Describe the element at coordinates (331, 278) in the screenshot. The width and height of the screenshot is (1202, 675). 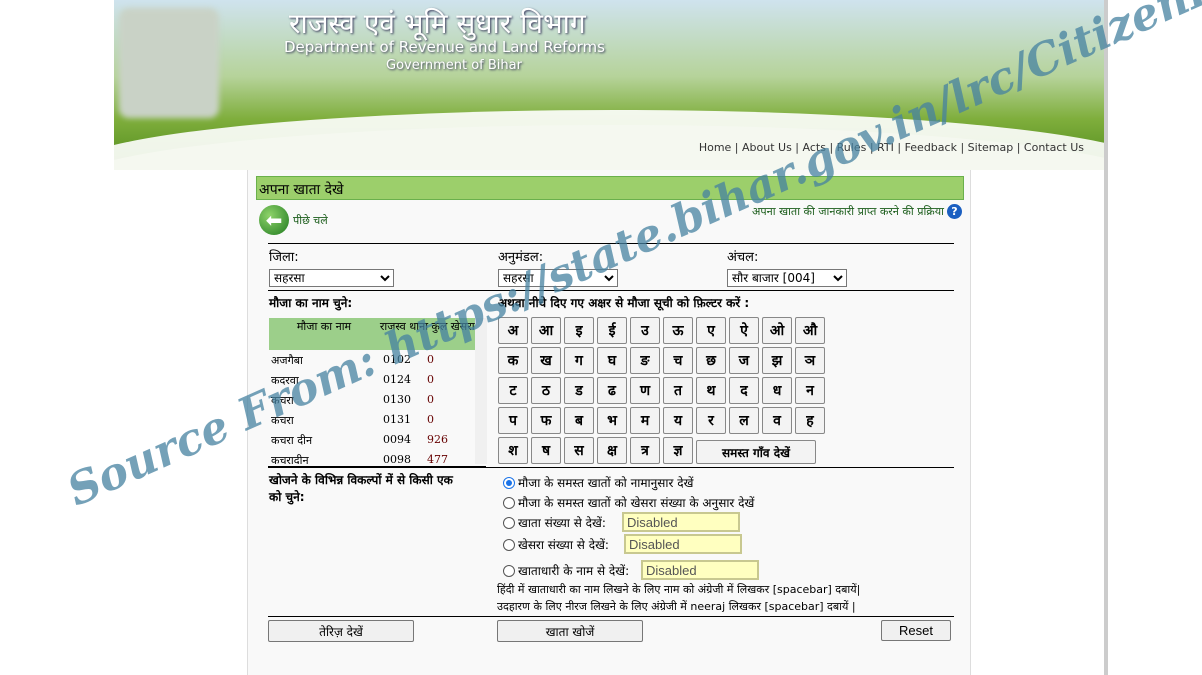
I see `district-select: सहरसा` at that location.